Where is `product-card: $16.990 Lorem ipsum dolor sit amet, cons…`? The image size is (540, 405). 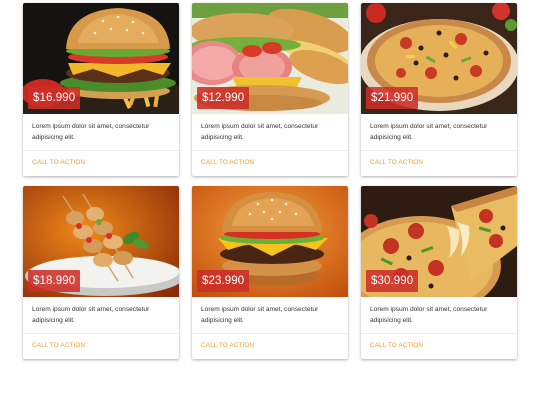
product-card: $16.990 Lorem ipsum dolor sit amet, cons… is located at coordinates (101, 89).